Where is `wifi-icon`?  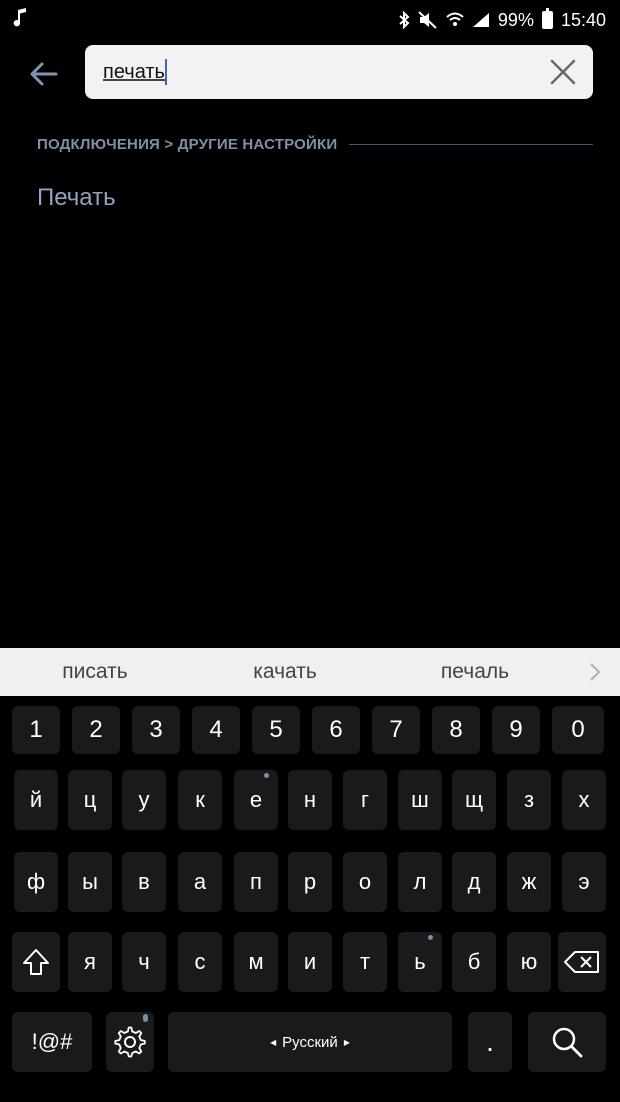 wifi-icon is located at coordinates (455, 20).